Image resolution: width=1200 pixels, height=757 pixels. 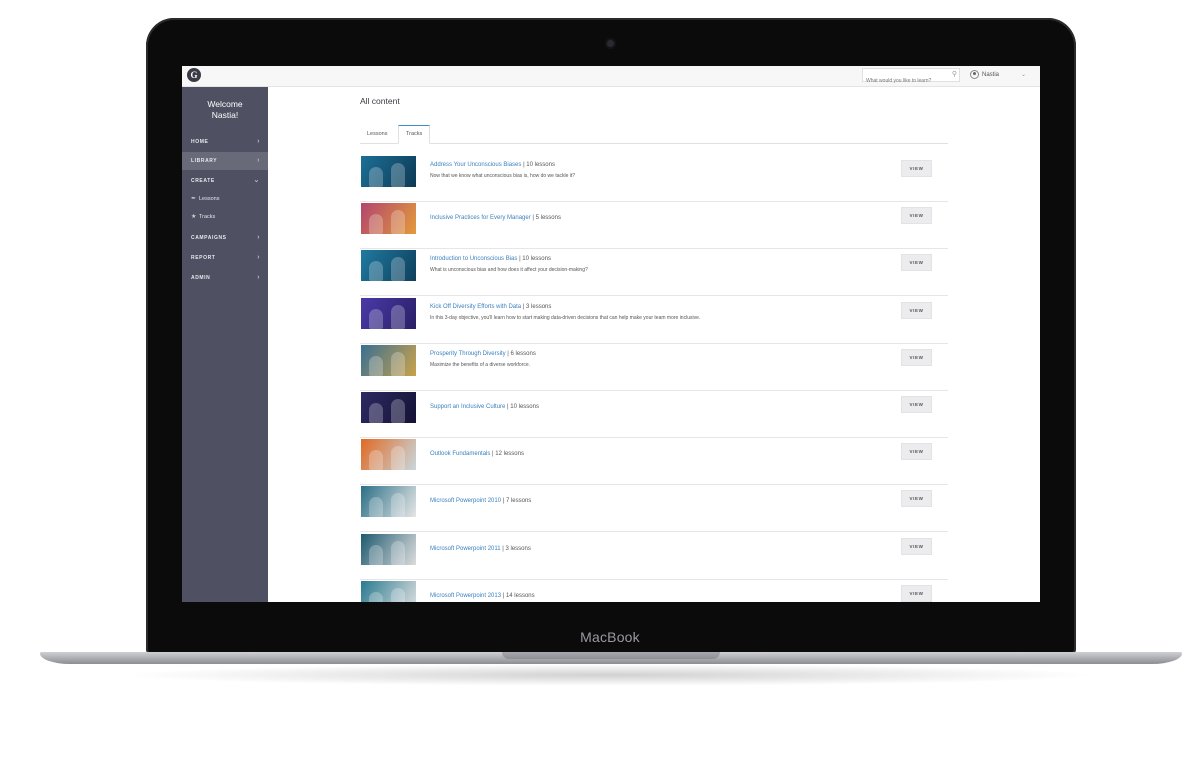 I want to click on track-title-link: Kick Off Diversity Efforts with Data, so click(x=475, y=307).